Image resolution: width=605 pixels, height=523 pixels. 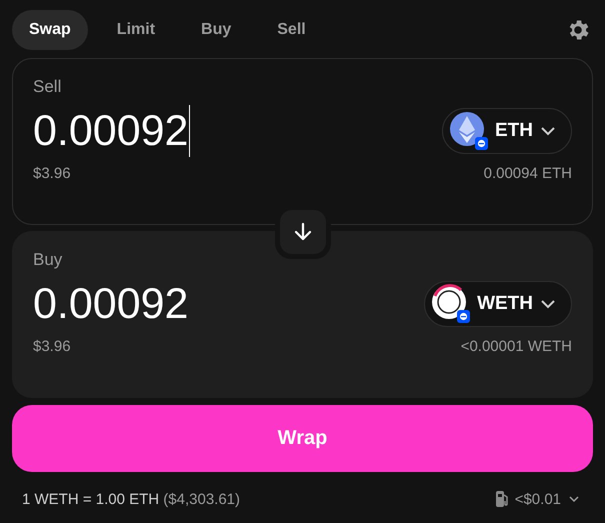 I want to click on token-selector: WETH, so click(x=498, y=304).